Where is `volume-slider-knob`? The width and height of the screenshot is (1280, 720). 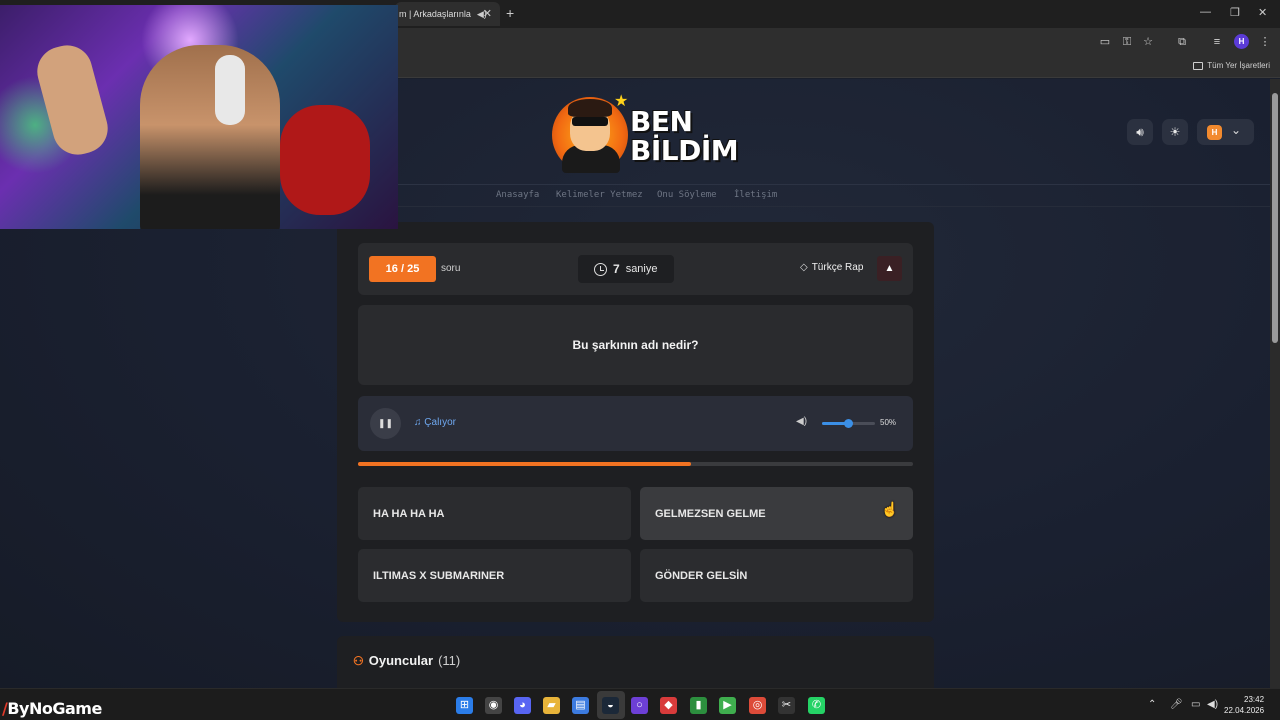
volume-slider-knob is located at coordinates (848, 423).